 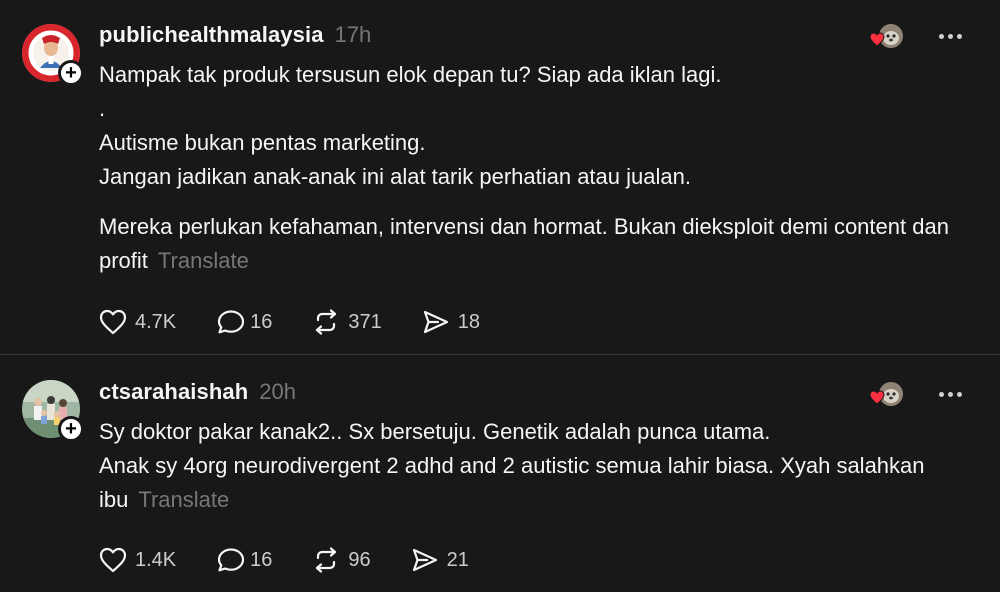 What do you see at coordinates (534, 393) in the screenshot?
I see `post-header: ctsarahaishah 20h` at bounding box center [534, 393].